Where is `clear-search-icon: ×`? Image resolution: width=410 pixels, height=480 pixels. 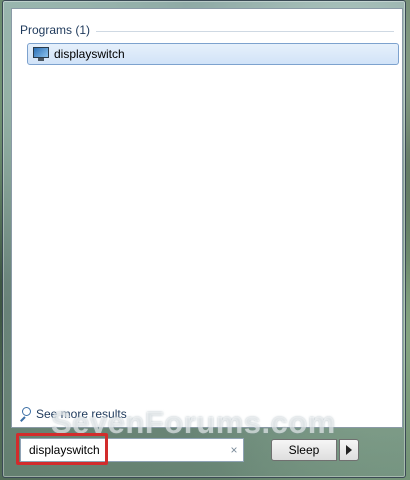
clear-search-icon: × is located at coordinates (234, 450).